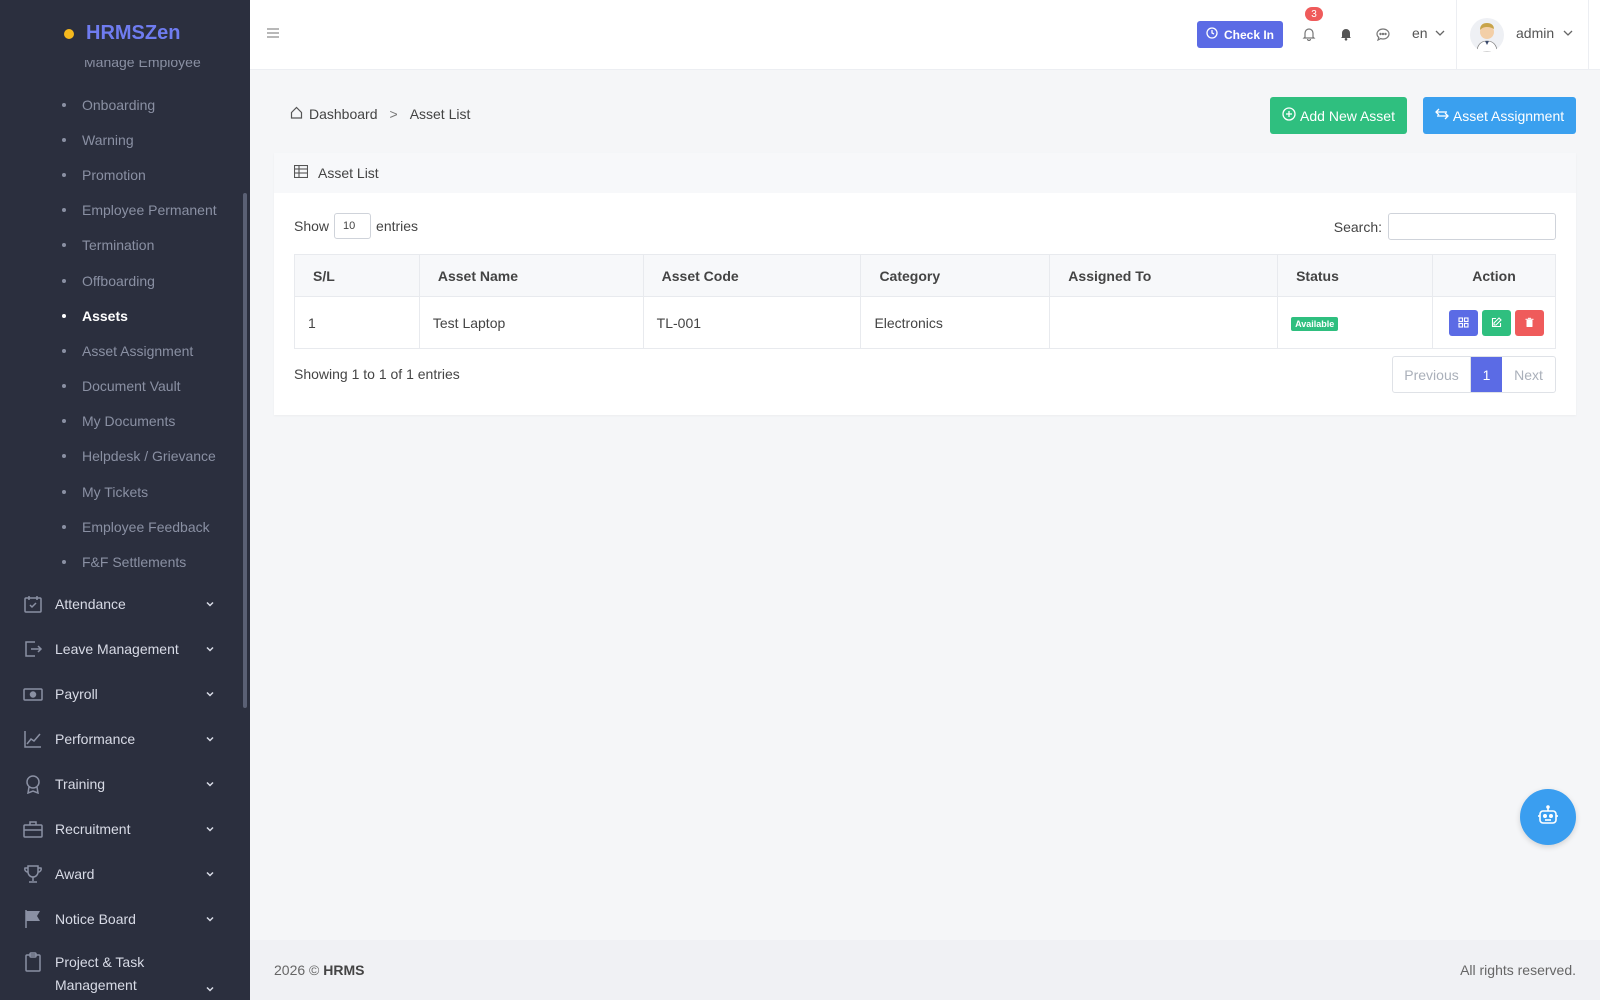 This screenshot has width=1600, height=1000. I want to click on sidebar-item-label: Performance, so click(95, 738).